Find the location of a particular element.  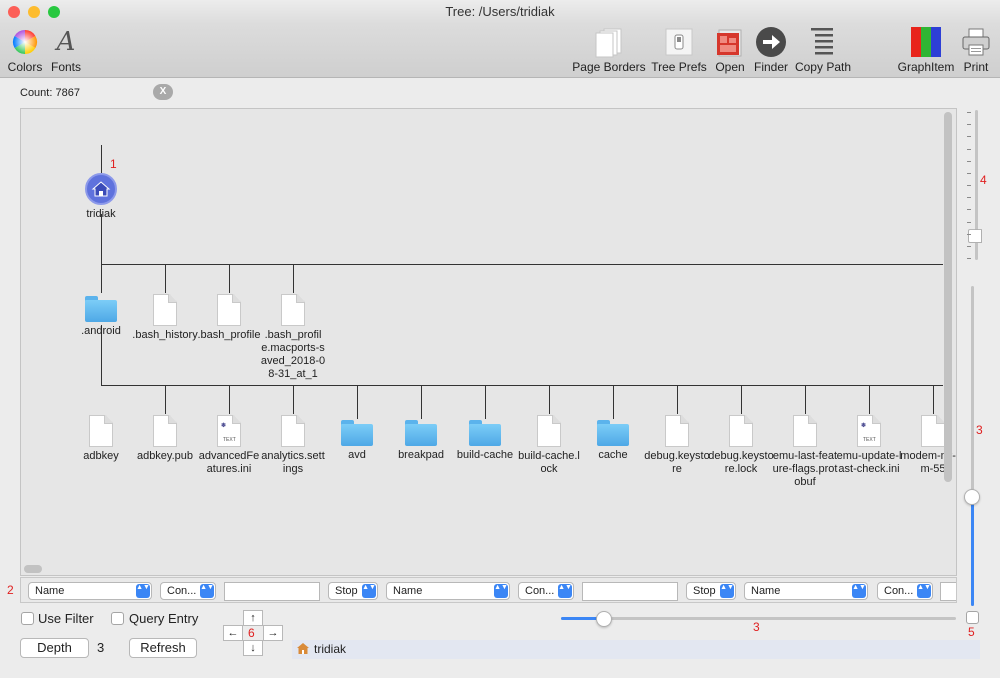

horizontal-slider-knob is located at coordinates (604, 619).